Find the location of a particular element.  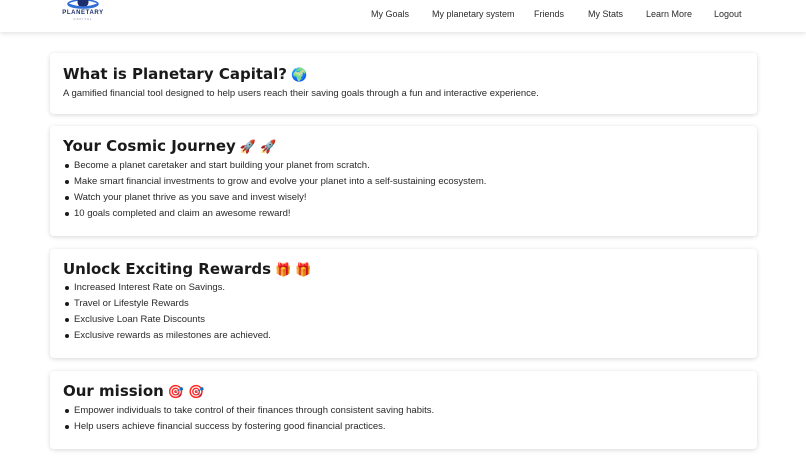

list-item: Exclusive Loan Rate Discounts is located at coordinates (168, 320).